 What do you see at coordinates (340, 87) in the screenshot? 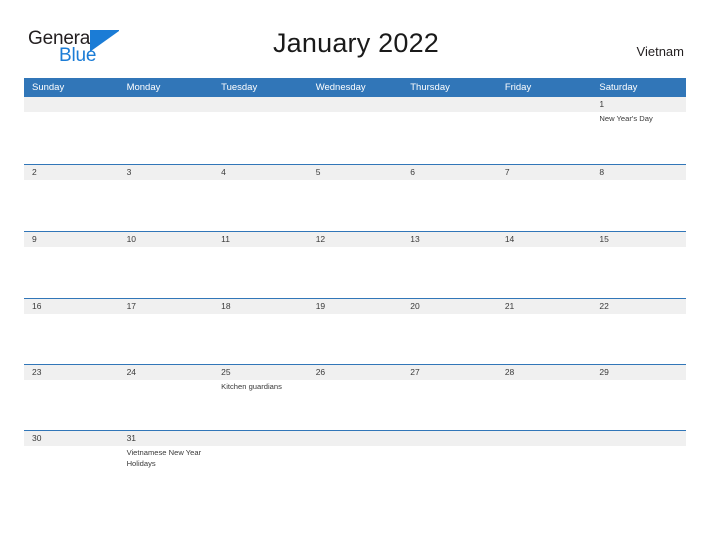
I see `weekday-header-wednesday: Wednesday` at bounding box center [340, 87].